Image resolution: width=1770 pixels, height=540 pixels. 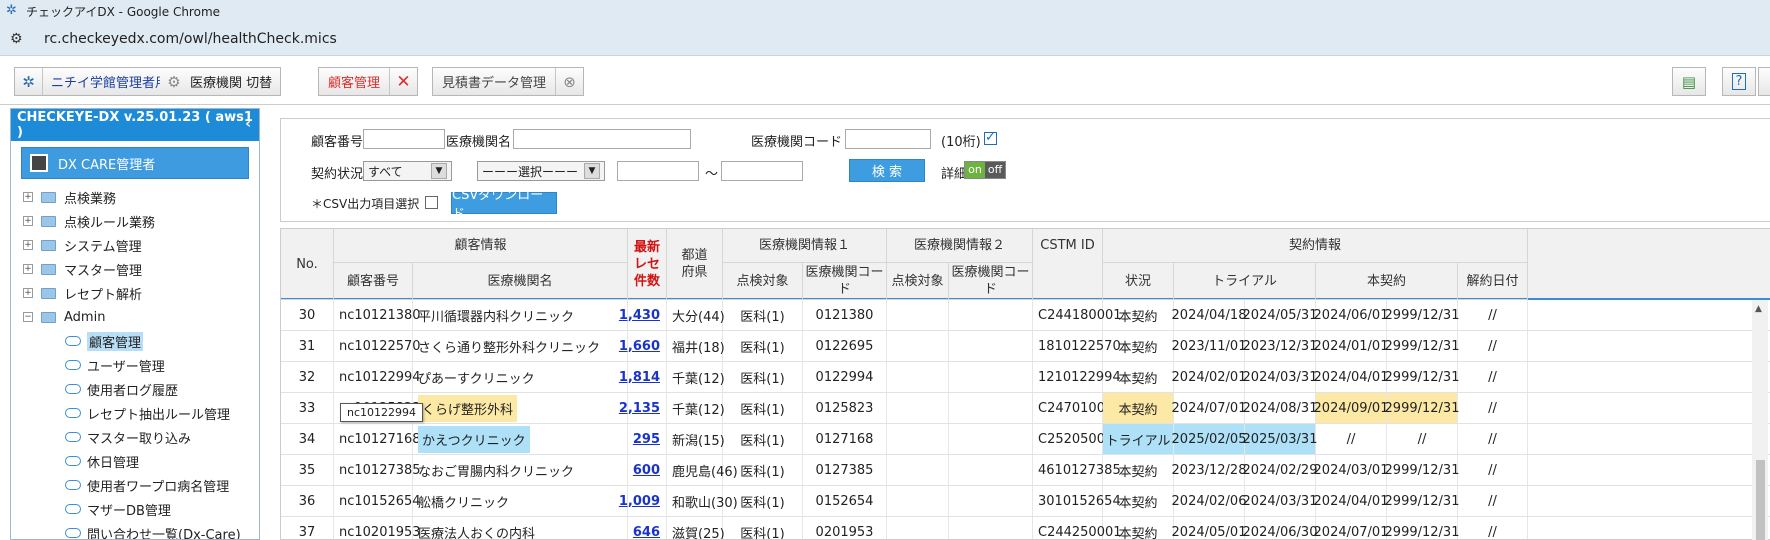 What do you see at coordinates (762, 379) in the screenshot?
I see `cell-text: 医科(1)` at bounding box center [762, 379].